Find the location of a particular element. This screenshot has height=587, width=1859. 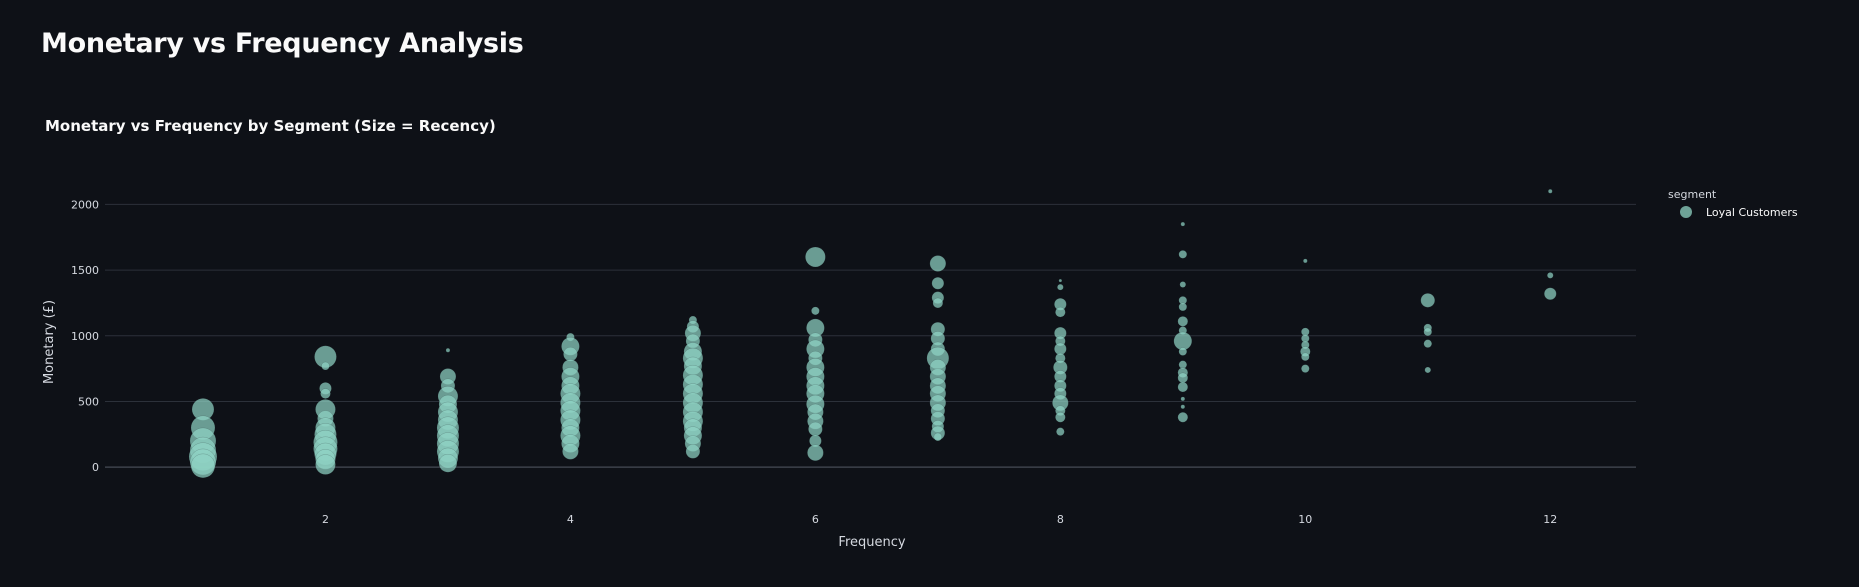

y-tick-label: 2000 is located at coordinates (85, 204).